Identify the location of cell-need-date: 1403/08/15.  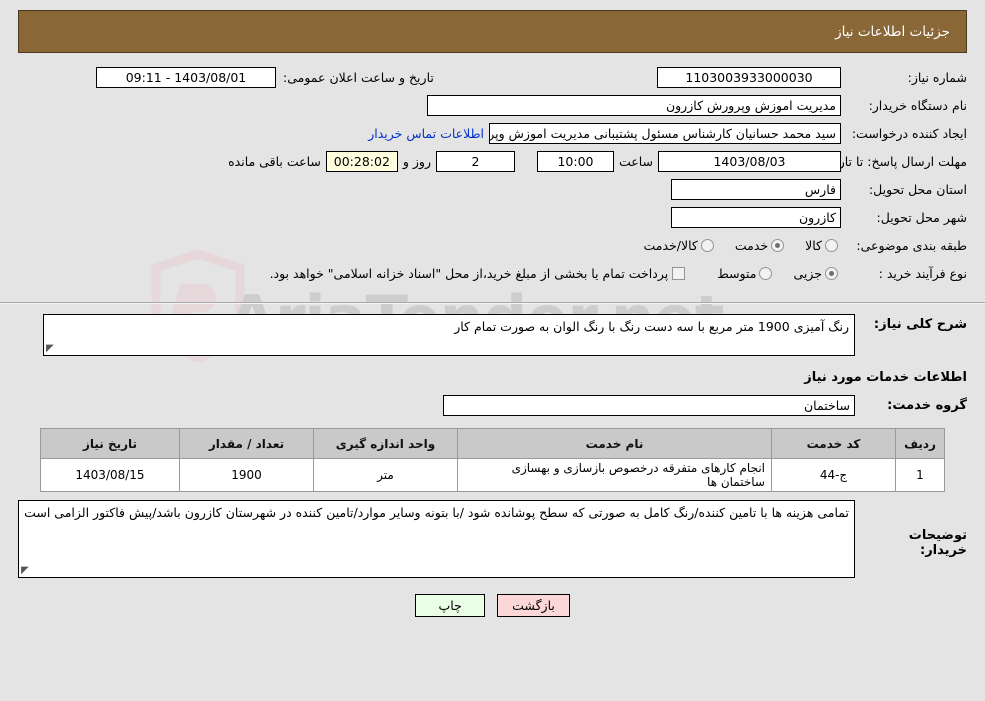
(110, 475).